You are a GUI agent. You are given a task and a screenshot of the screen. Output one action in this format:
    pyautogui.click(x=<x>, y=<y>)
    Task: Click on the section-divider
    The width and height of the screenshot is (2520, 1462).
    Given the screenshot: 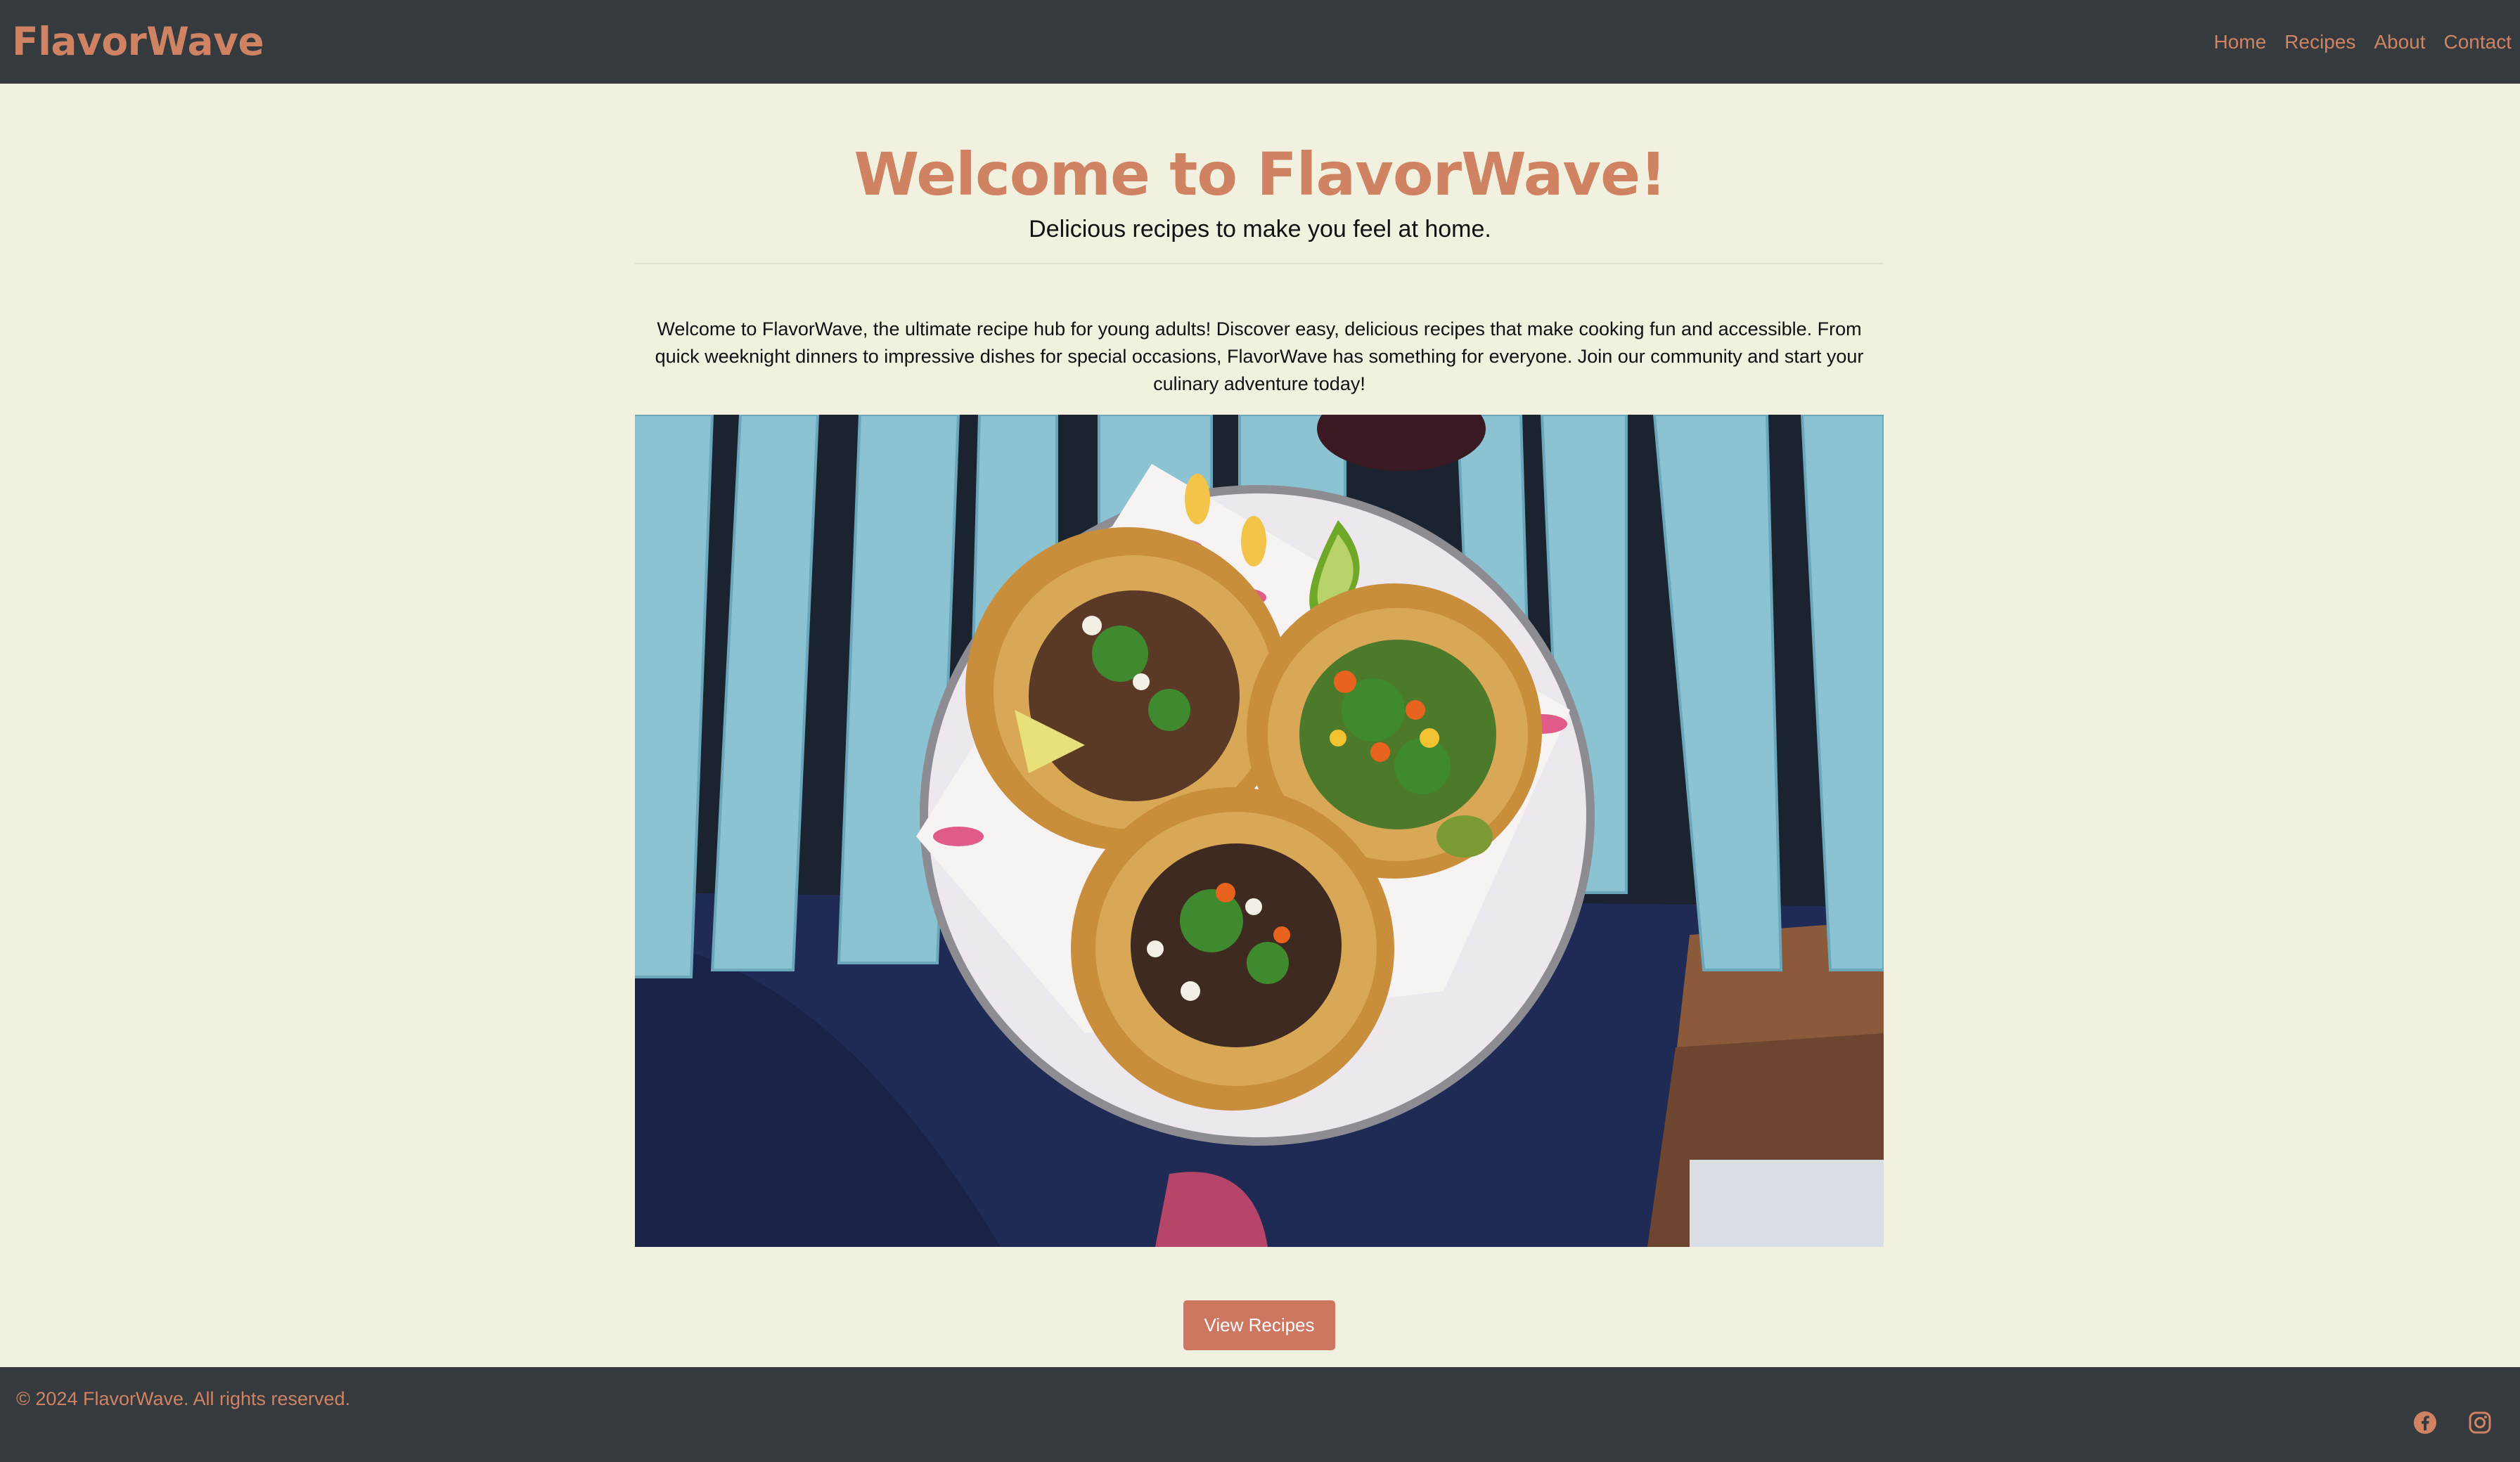 What is the action you would take?
    pyautogui.click(x=1259, y=263)
    